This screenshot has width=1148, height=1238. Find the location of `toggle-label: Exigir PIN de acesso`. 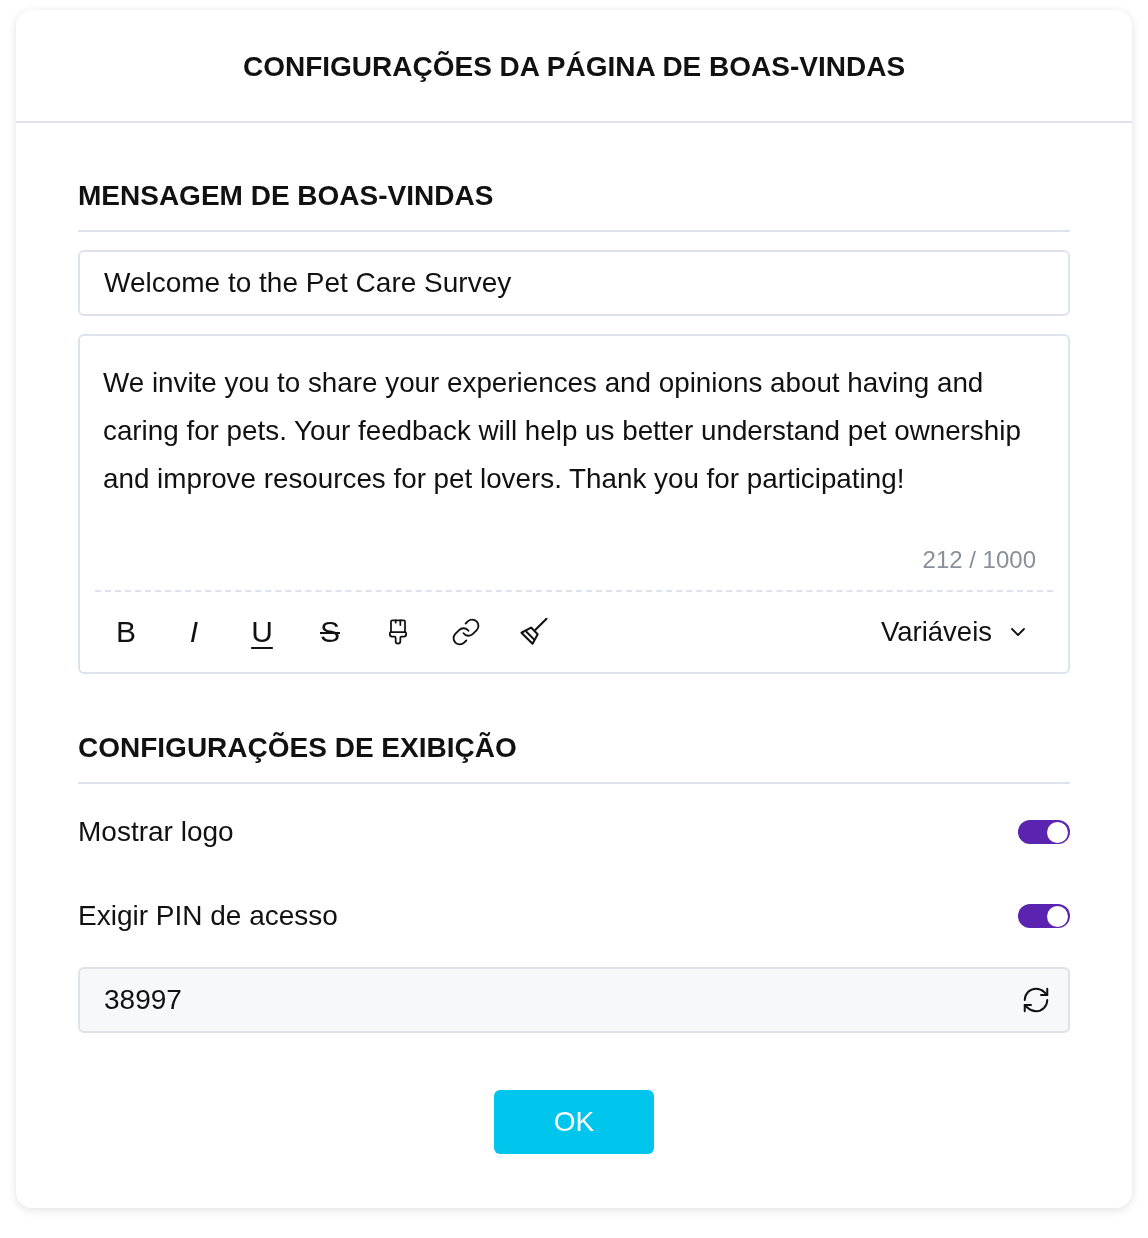

toggle-label: Exigir PIN de acesso is located at coordinates (208, 916).